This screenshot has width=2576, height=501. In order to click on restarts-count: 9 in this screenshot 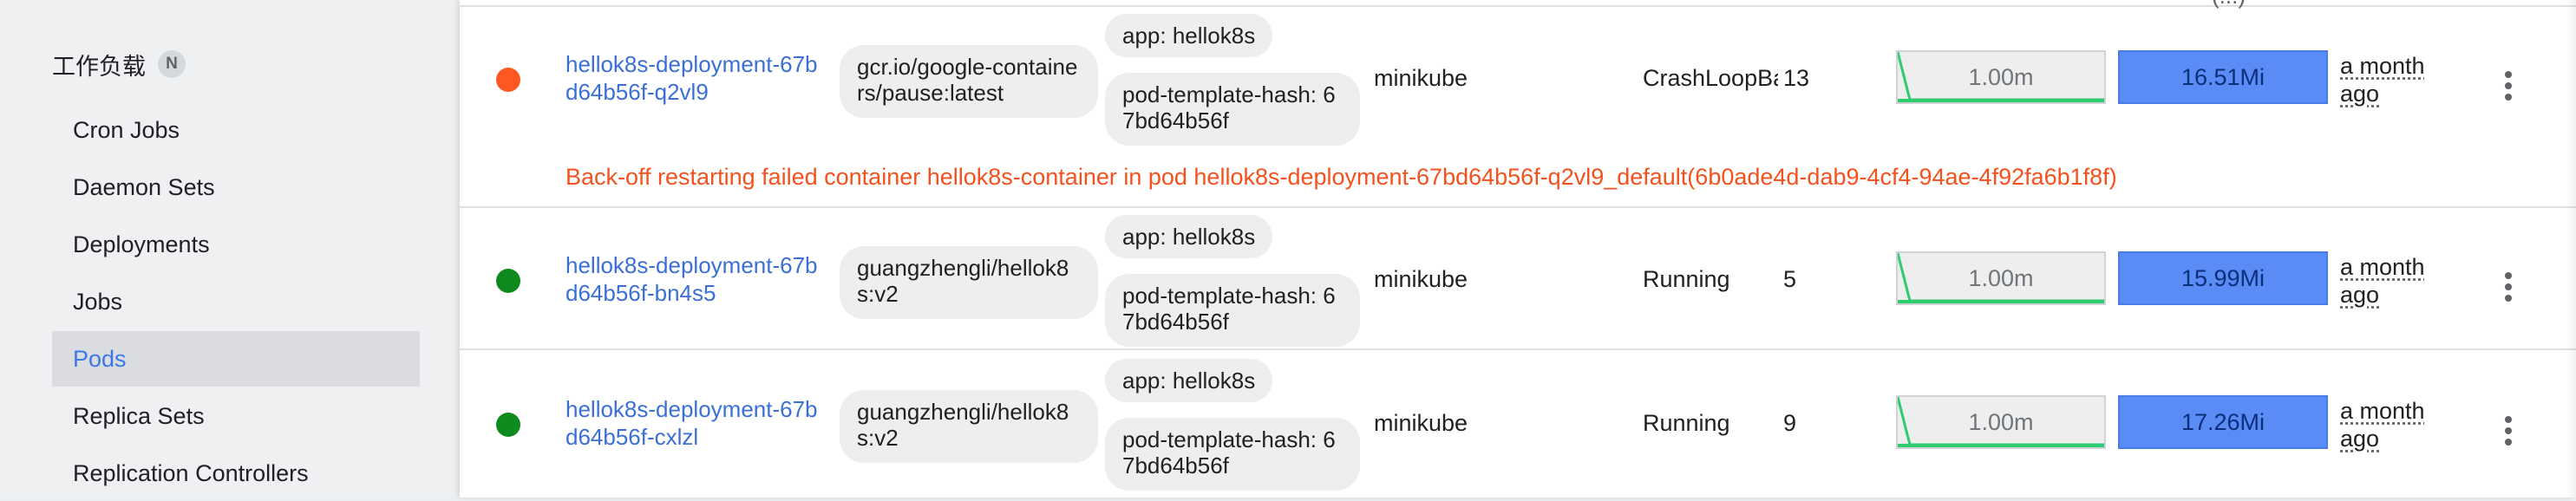, I will do `click(1790, 423)`.